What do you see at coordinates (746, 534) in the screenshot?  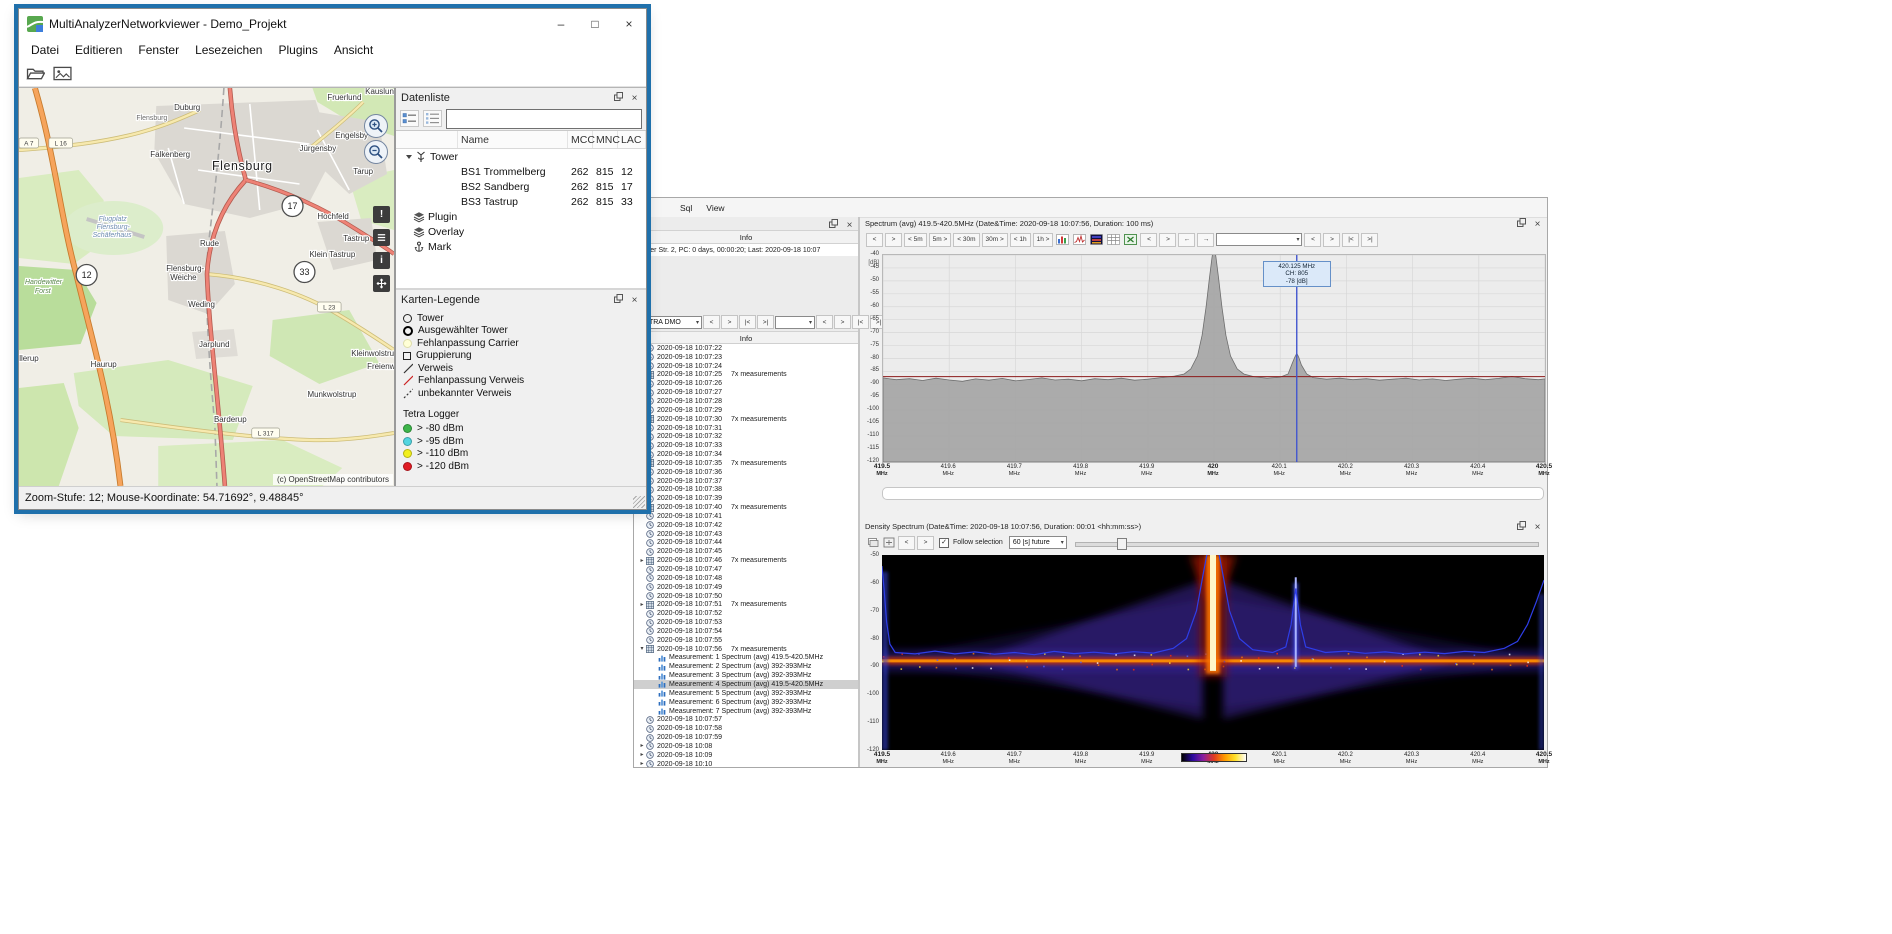 I see `log-entry: 2020-09-18 10:07:43` at bounding box center [746, 534].